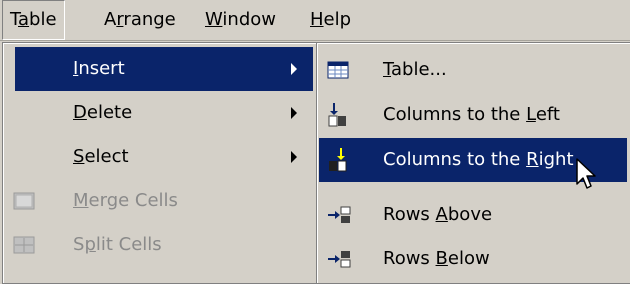 This screenshot has width=630, height=284. I want to click on menu-item-insert-label: Insert, so click(99, 68).